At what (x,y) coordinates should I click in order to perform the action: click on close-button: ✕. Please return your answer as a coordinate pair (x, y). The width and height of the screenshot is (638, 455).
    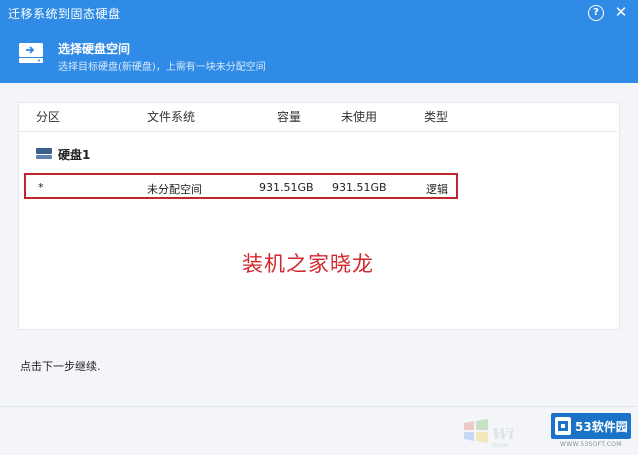
    Looking at the image, I should click on (621, 12).